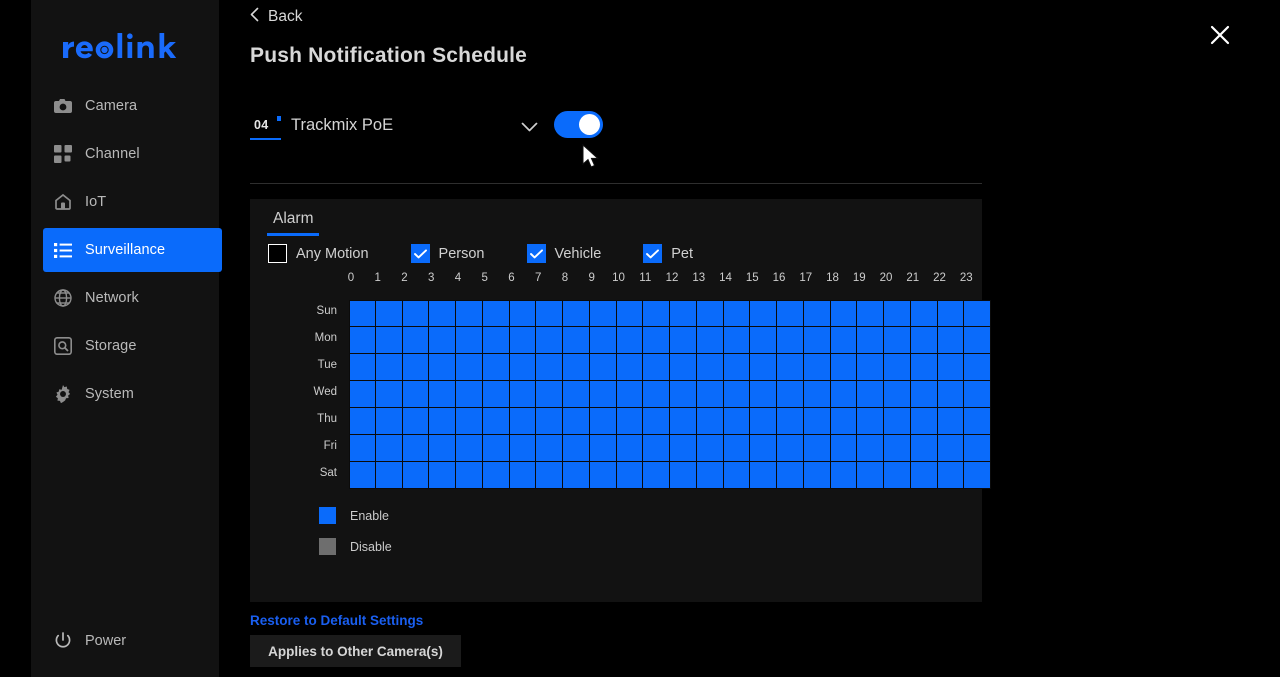 Image resolution: width=1280 pixels, height=677 pixels. Describe the element at coordinates (578, 124) in the screenshot. I see `push-notification-toggle` at that location.